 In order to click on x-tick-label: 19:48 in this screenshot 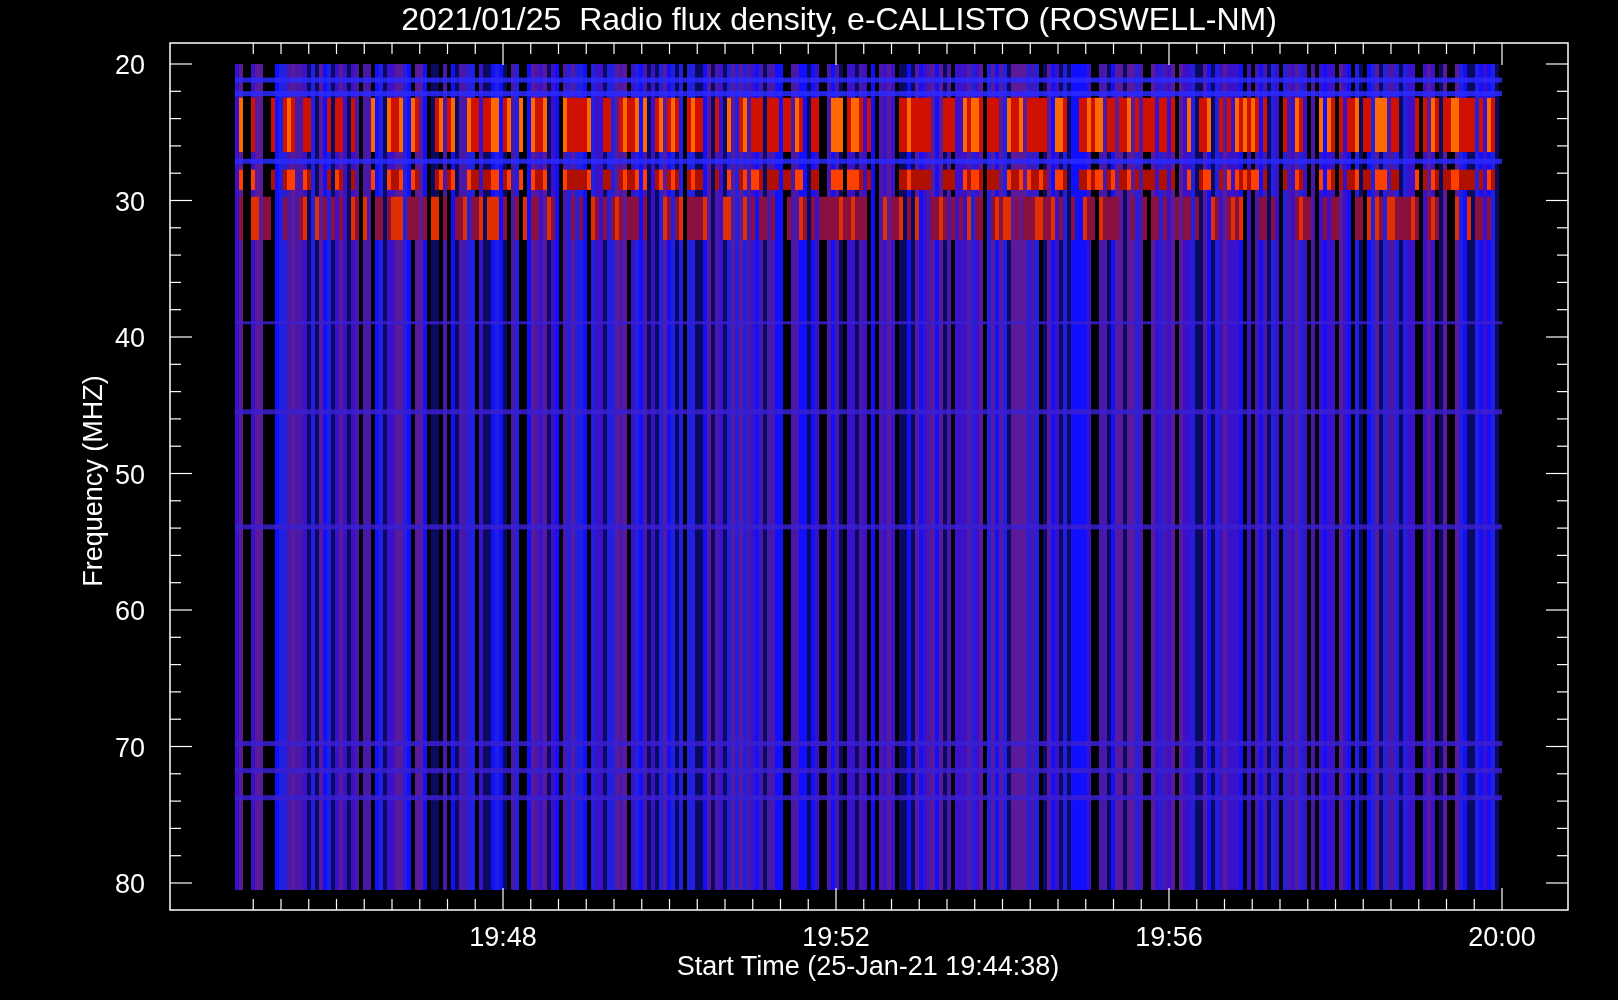, I will do `click(503, 937)`.